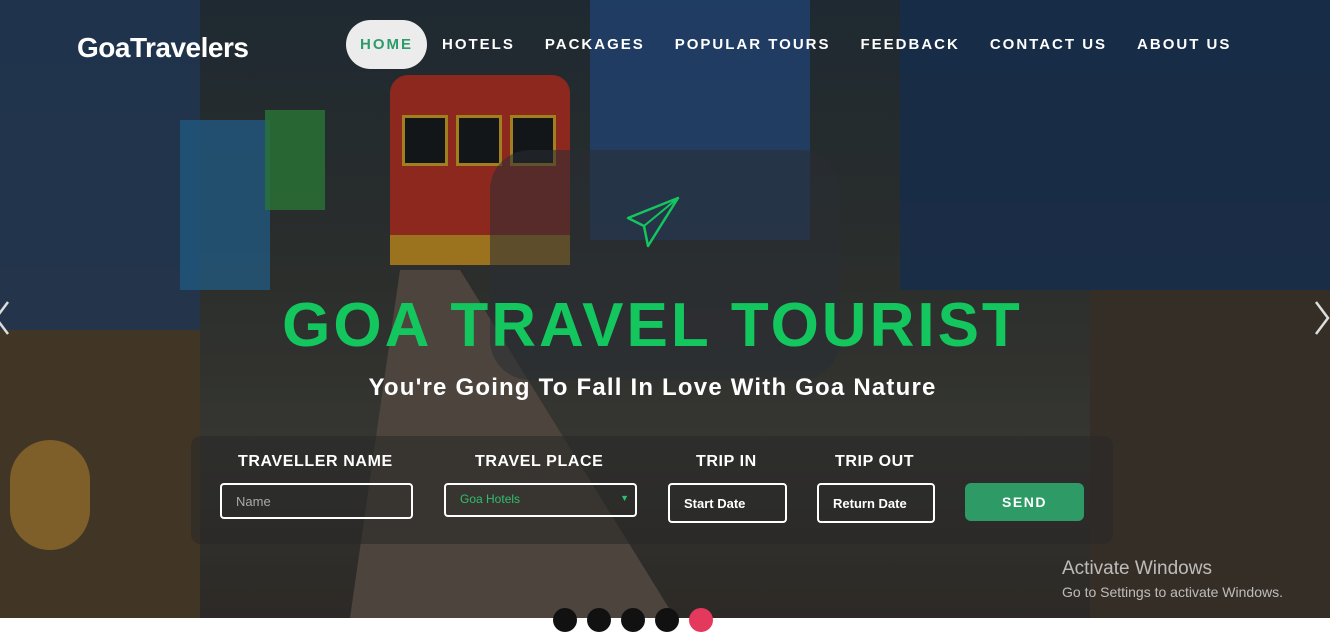 Image resolution: width=1330 pixels, height=632 pixels. What do you see at coordinates (727, 503) in the screenshot?
I see `start-date-field: Start Date` at bounding box center [727, 503].